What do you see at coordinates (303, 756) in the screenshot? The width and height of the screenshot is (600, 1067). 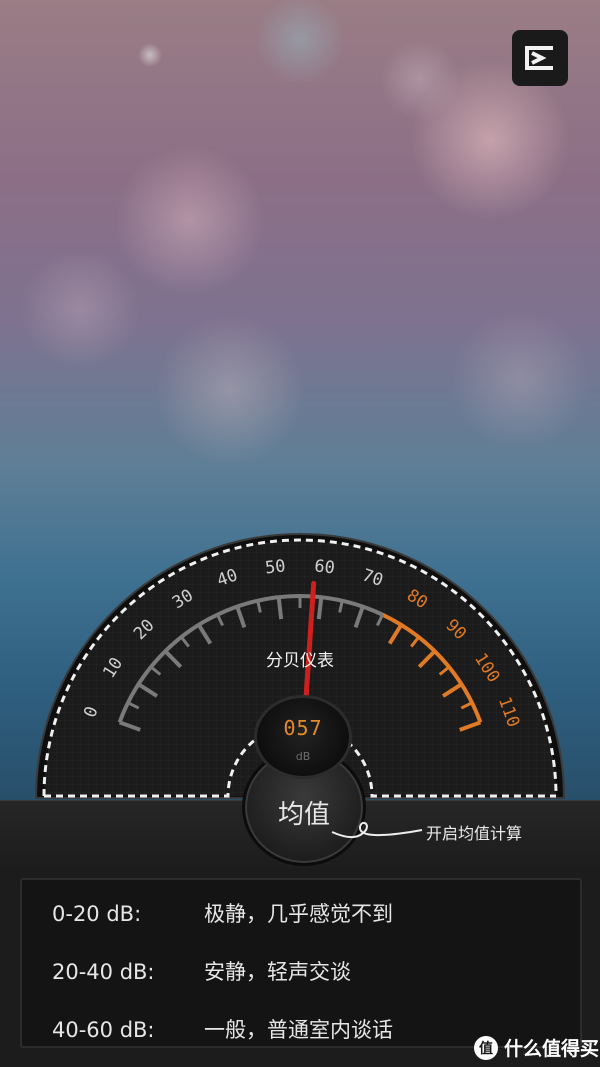 I see `readout-unit: dB` at bounding box center [303, 756].